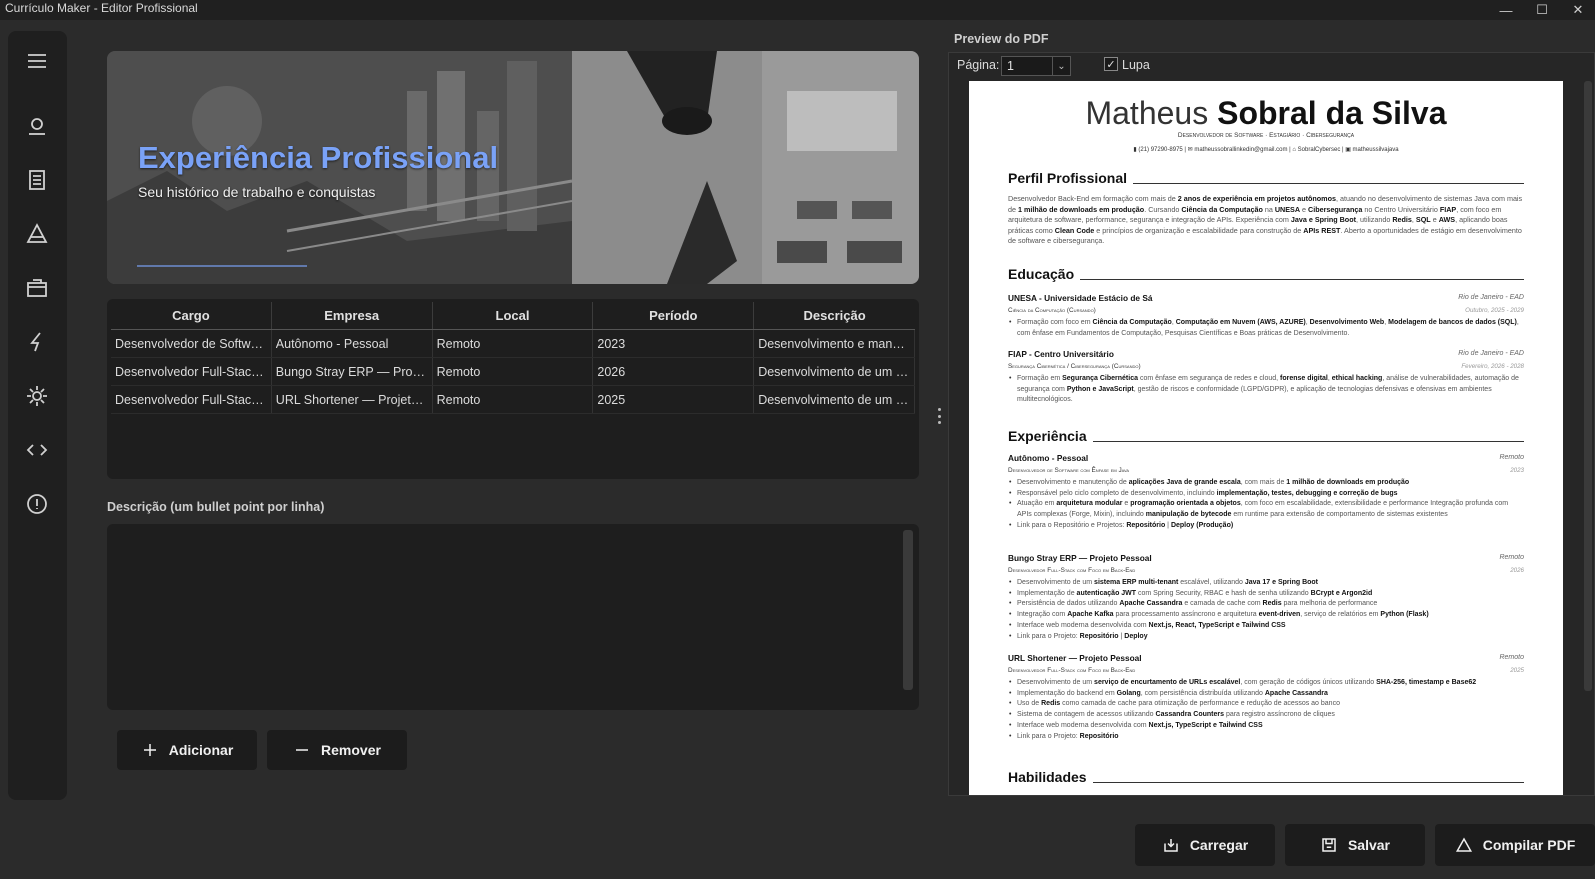 This screenshot has height=879, width=1595. I want to click on user-icon, so click(37, 126).